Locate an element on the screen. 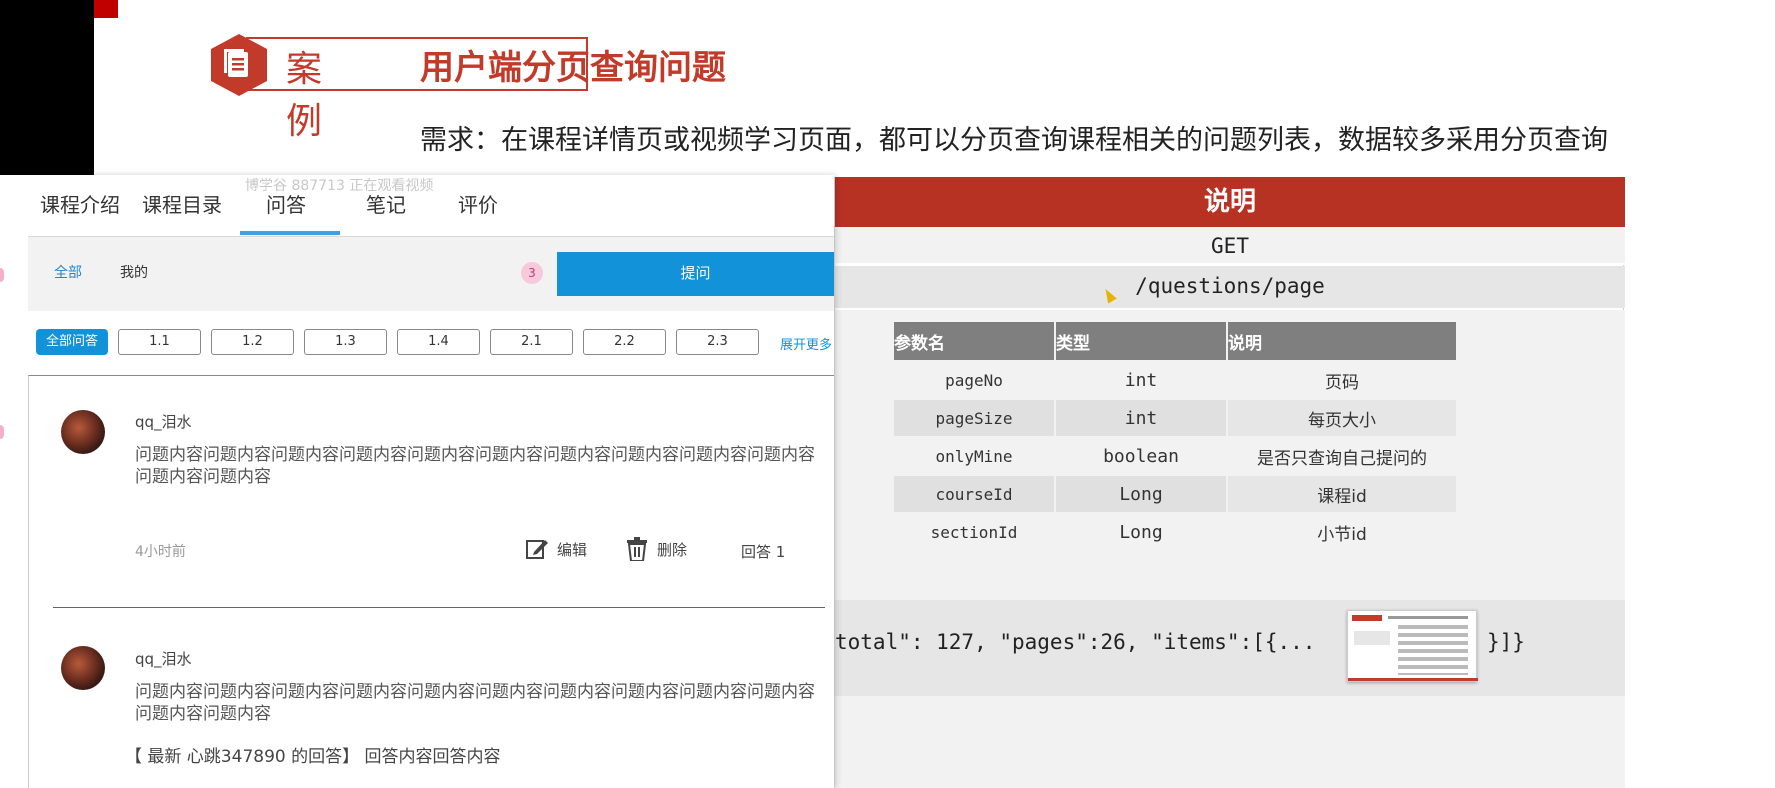 The width and height of the screenshot is (1775, 788). case-badge-label: 案例 is located at coordinates (305, 95).